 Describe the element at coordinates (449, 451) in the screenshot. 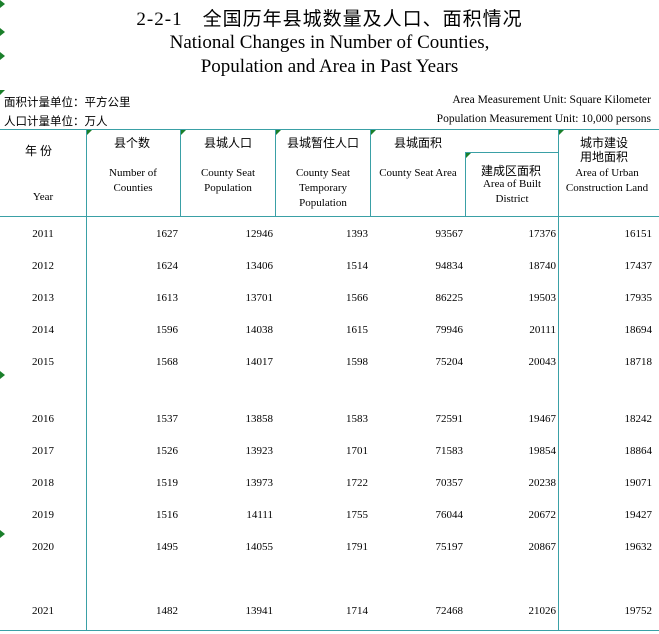

I see `county-area-cell: 71583` at that location.